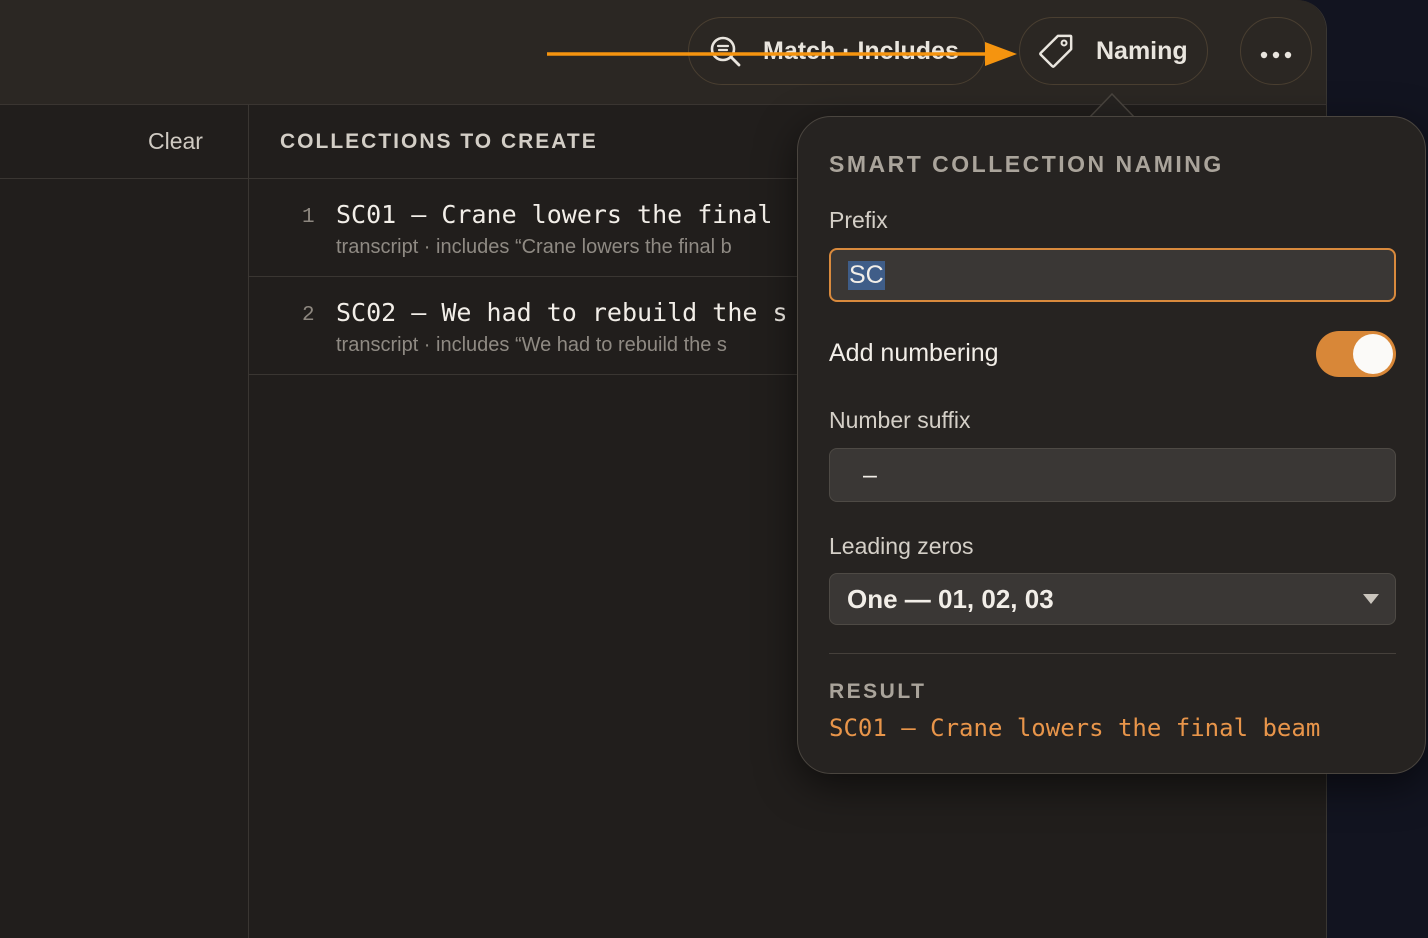 The width and height of the screenshot is (1428, 938). What do you see at coordinates (663, 52) in the screenshot?
I see `toolbar: Match · Includes Naming` at bounding box center [663, 52].